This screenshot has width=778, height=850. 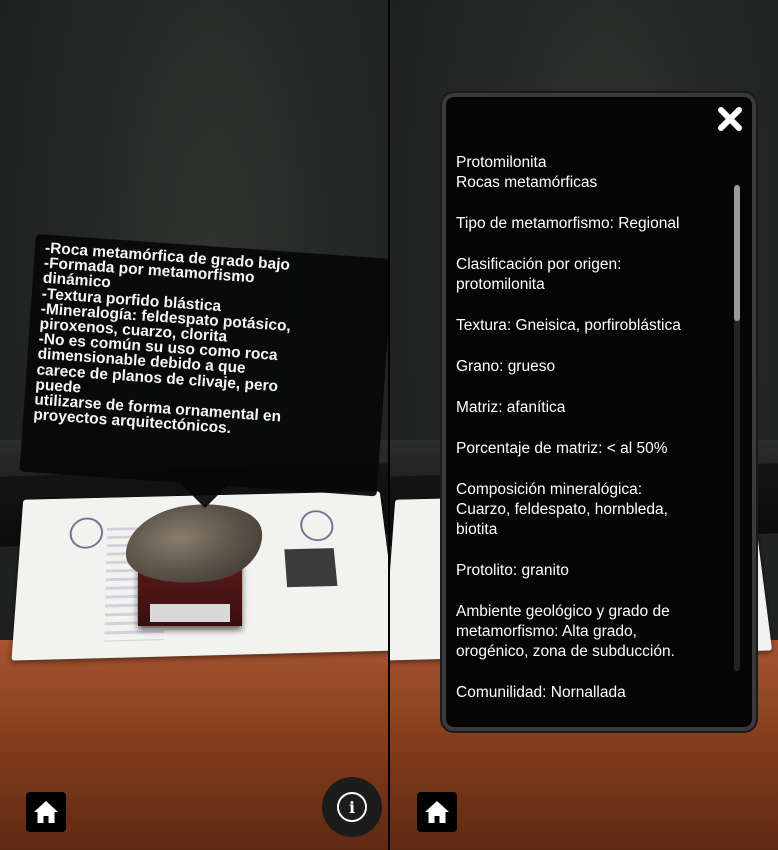 I want to click on info-paragraph: Comunilidad: Nornallada, so click(x=591, y=693).